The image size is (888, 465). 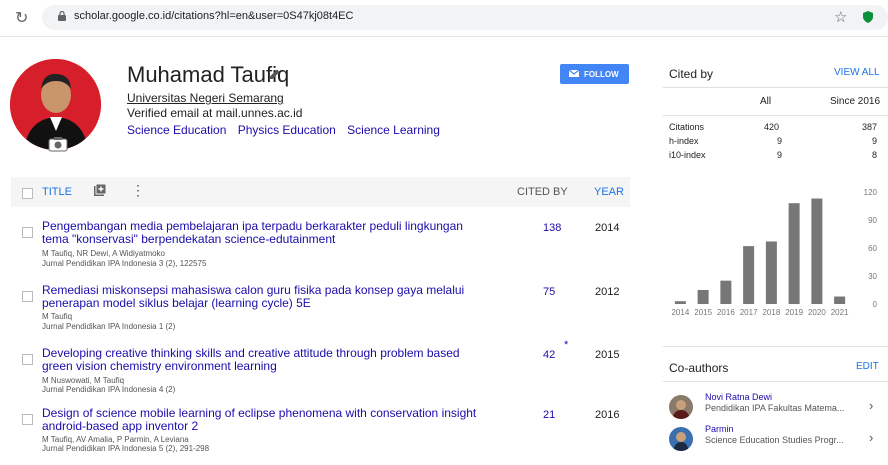 I want to click on profile-email: Verified email at mail.unnes.ac.id, so click(x=215, y=113).